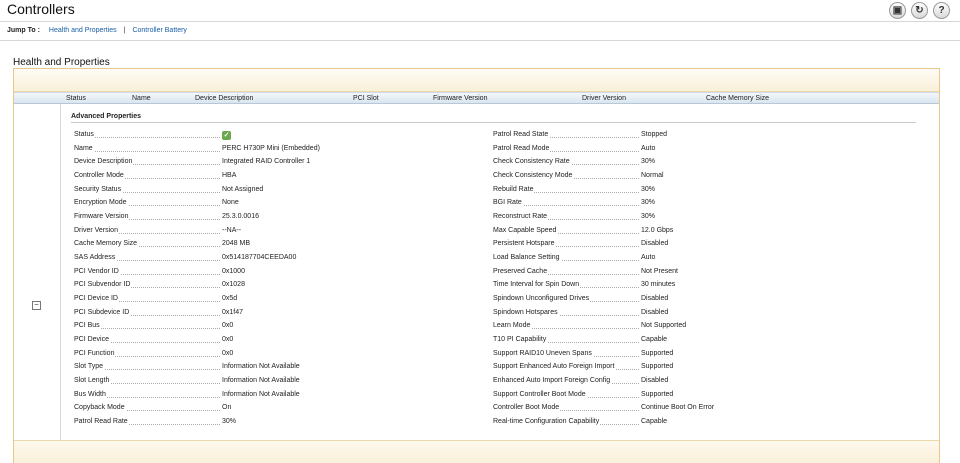 Image resolution: width=960 pixels, height=463 pixels. Describe the element at coordinates (693, 217) in the screenshot. I see `property-row: Reconstruct Rate 30%` at that location.